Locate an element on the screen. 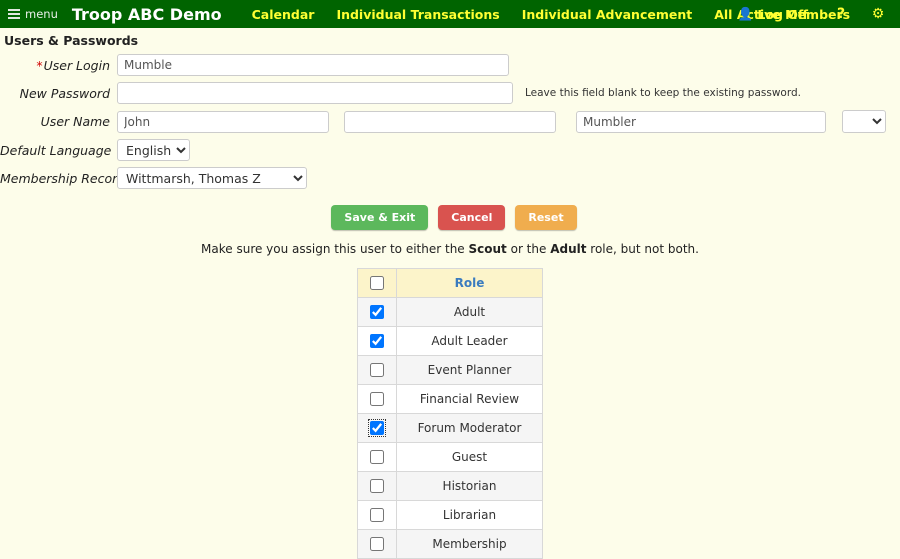 The image size is (900, 559). gear-icon: ⚙ is located at coordinates (878, 14).